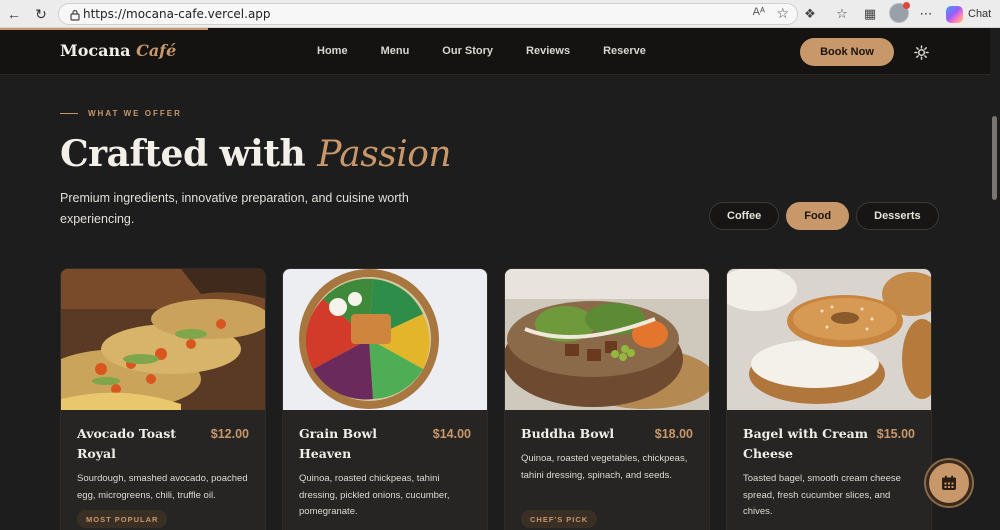  I want to click on section-title: Crafted with Passion, so click(256, 154).